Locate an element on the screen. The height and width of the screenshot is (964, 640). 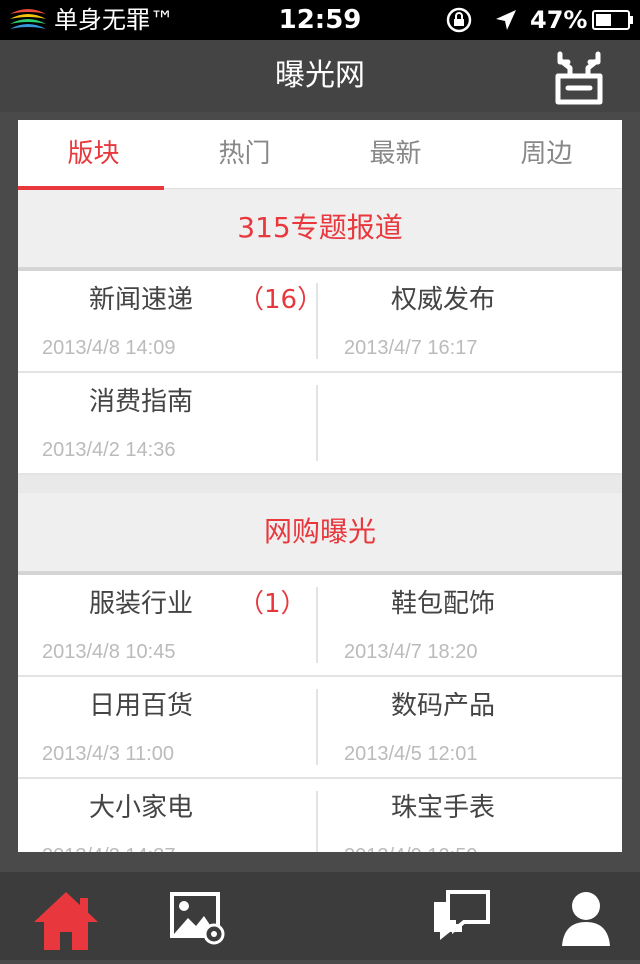
battery-percent: 47% is located at coordinates (559, 20).